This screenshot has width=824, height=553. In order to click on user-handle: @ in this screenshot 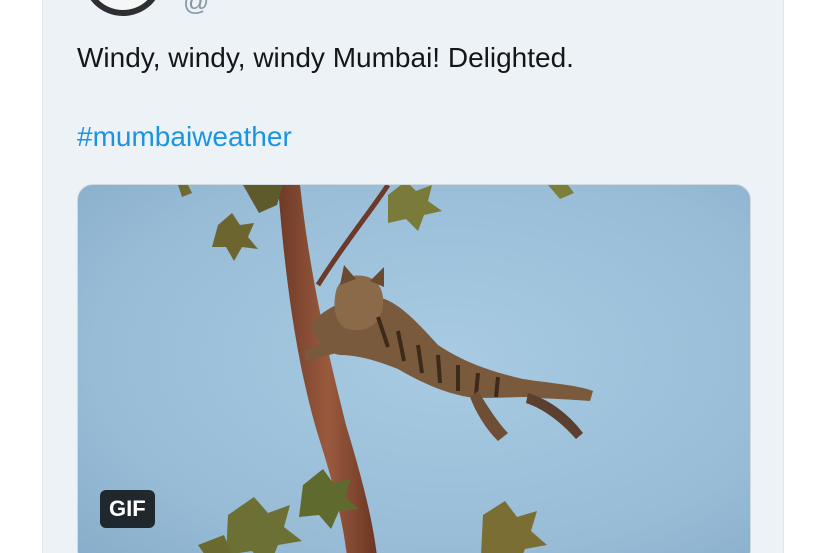, I will do `click(196, 8)`.